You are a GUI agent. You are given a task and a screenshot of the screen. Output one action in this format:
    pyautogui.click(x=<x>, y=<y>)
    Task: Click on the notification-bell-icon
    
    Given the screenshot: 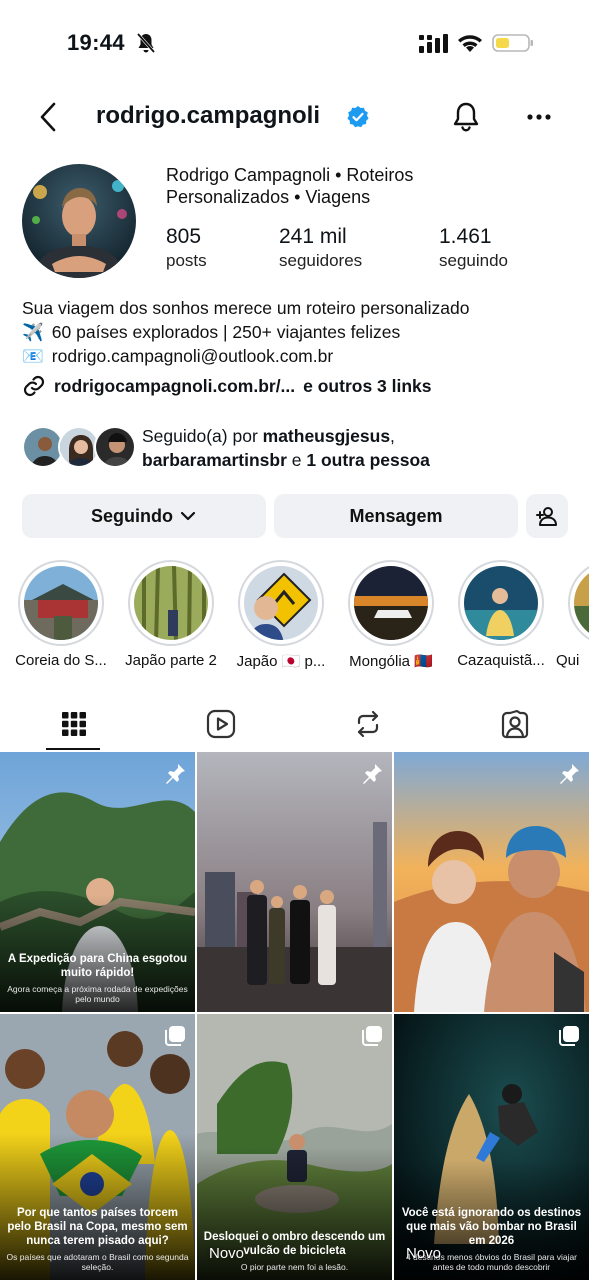 What is the action you would take?
    pyautogui.click(x=466, y=117)
    